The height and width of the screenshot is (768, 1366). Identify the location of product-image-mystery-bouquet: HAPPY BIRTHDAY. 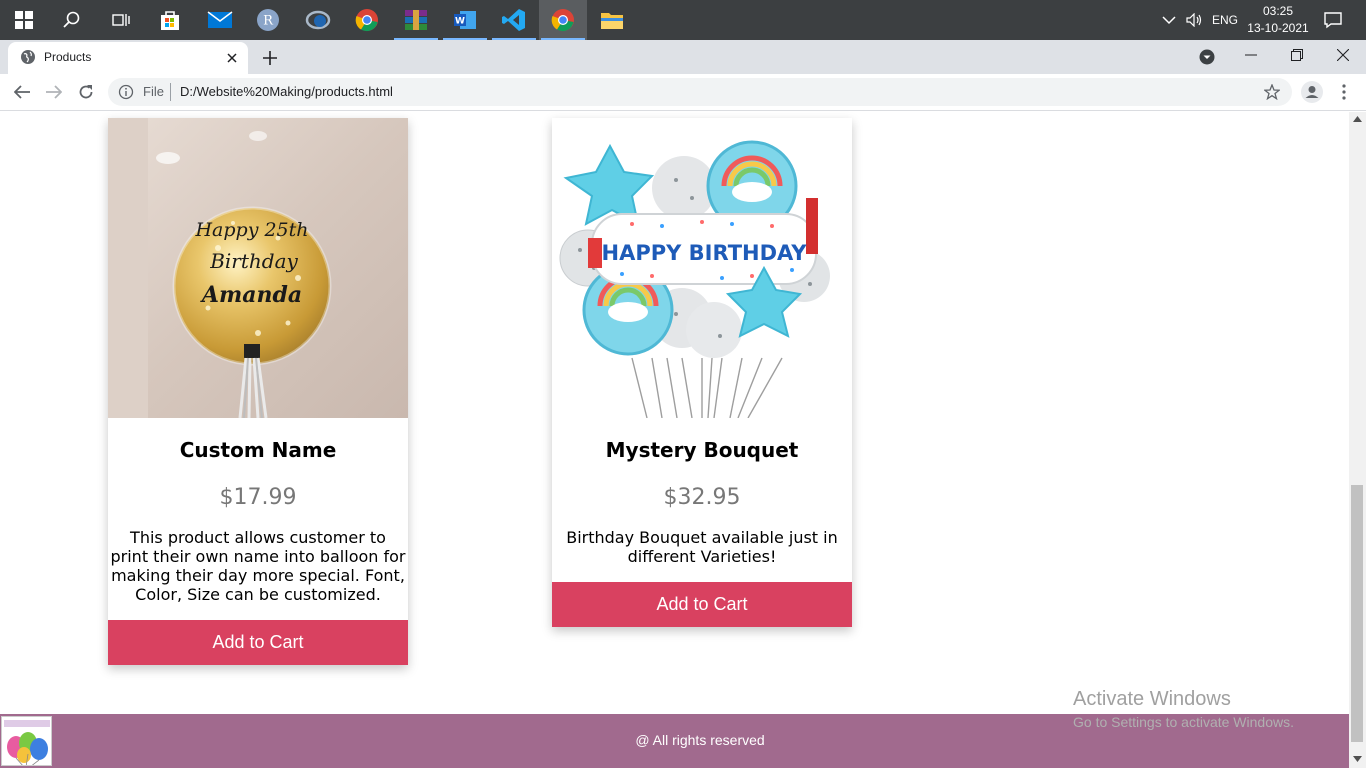
(702, 268).